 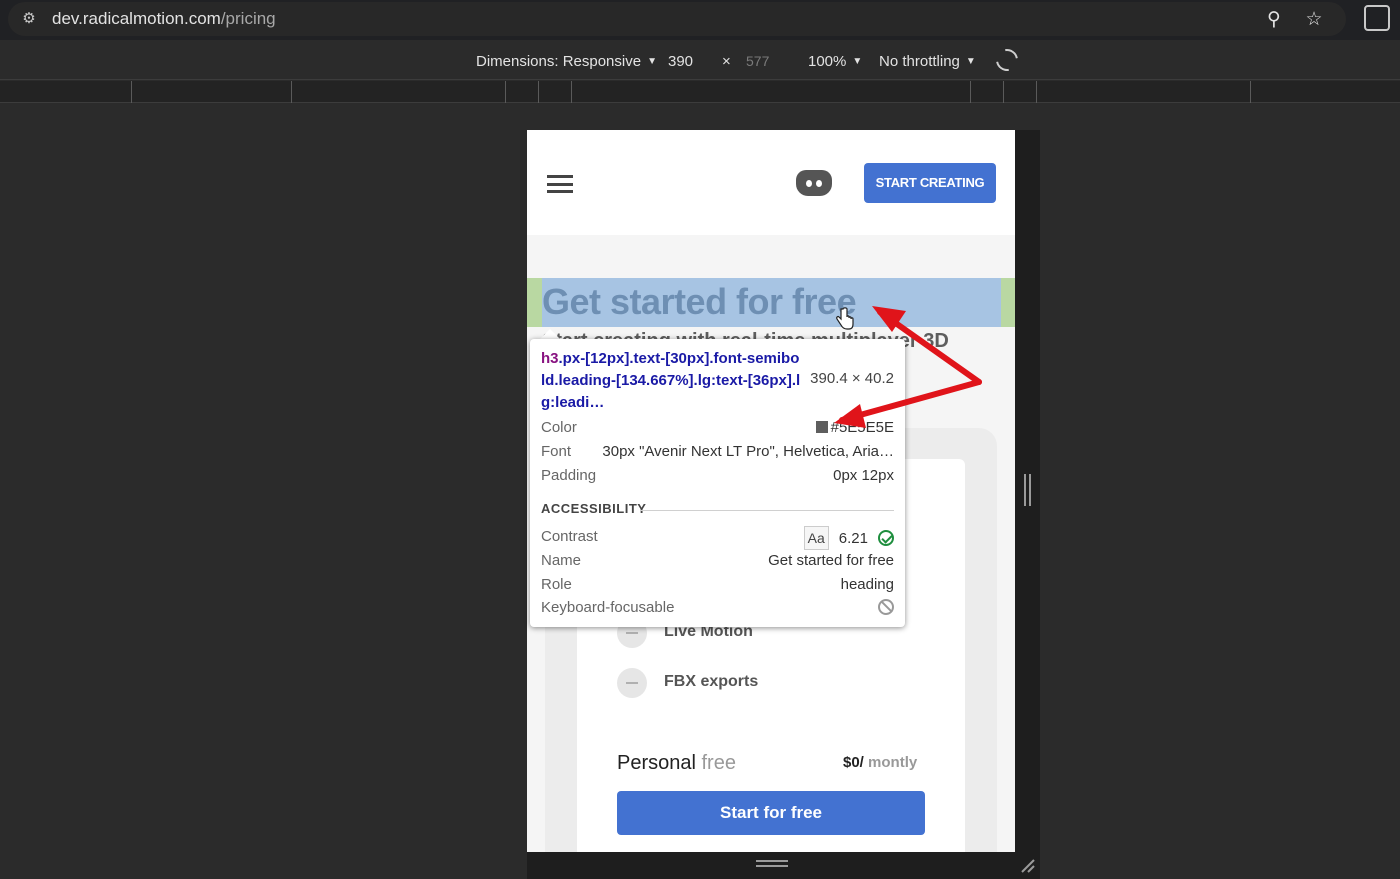 I want to click on feature-label: FBX exports, so click(x=711, y=681).